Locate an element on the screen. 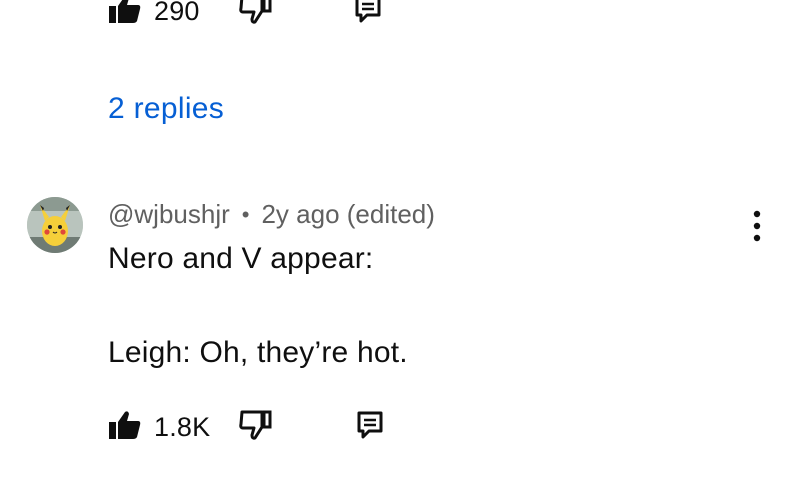  comment-author: @wjbushjr is located at coordinates (169, 214).